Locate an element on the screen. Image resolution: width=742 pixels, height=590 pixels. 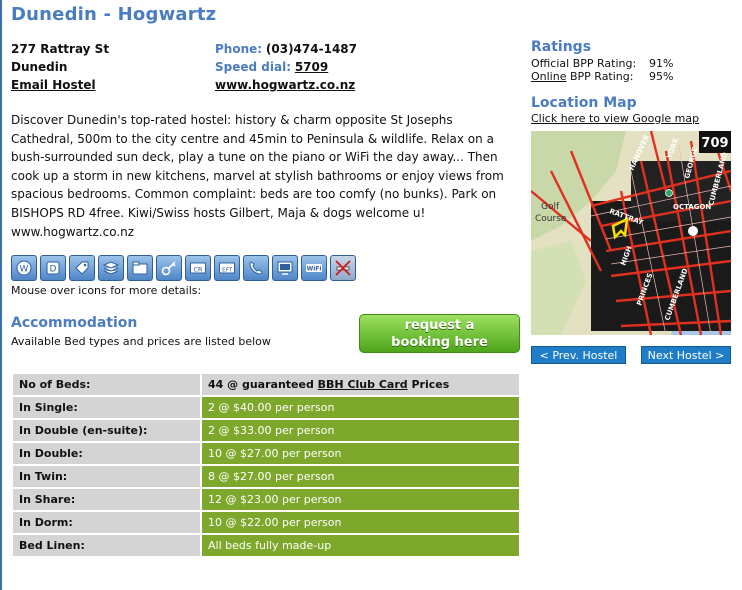
bed-type-label: In Dorm: is located at coordinates (106, 522).